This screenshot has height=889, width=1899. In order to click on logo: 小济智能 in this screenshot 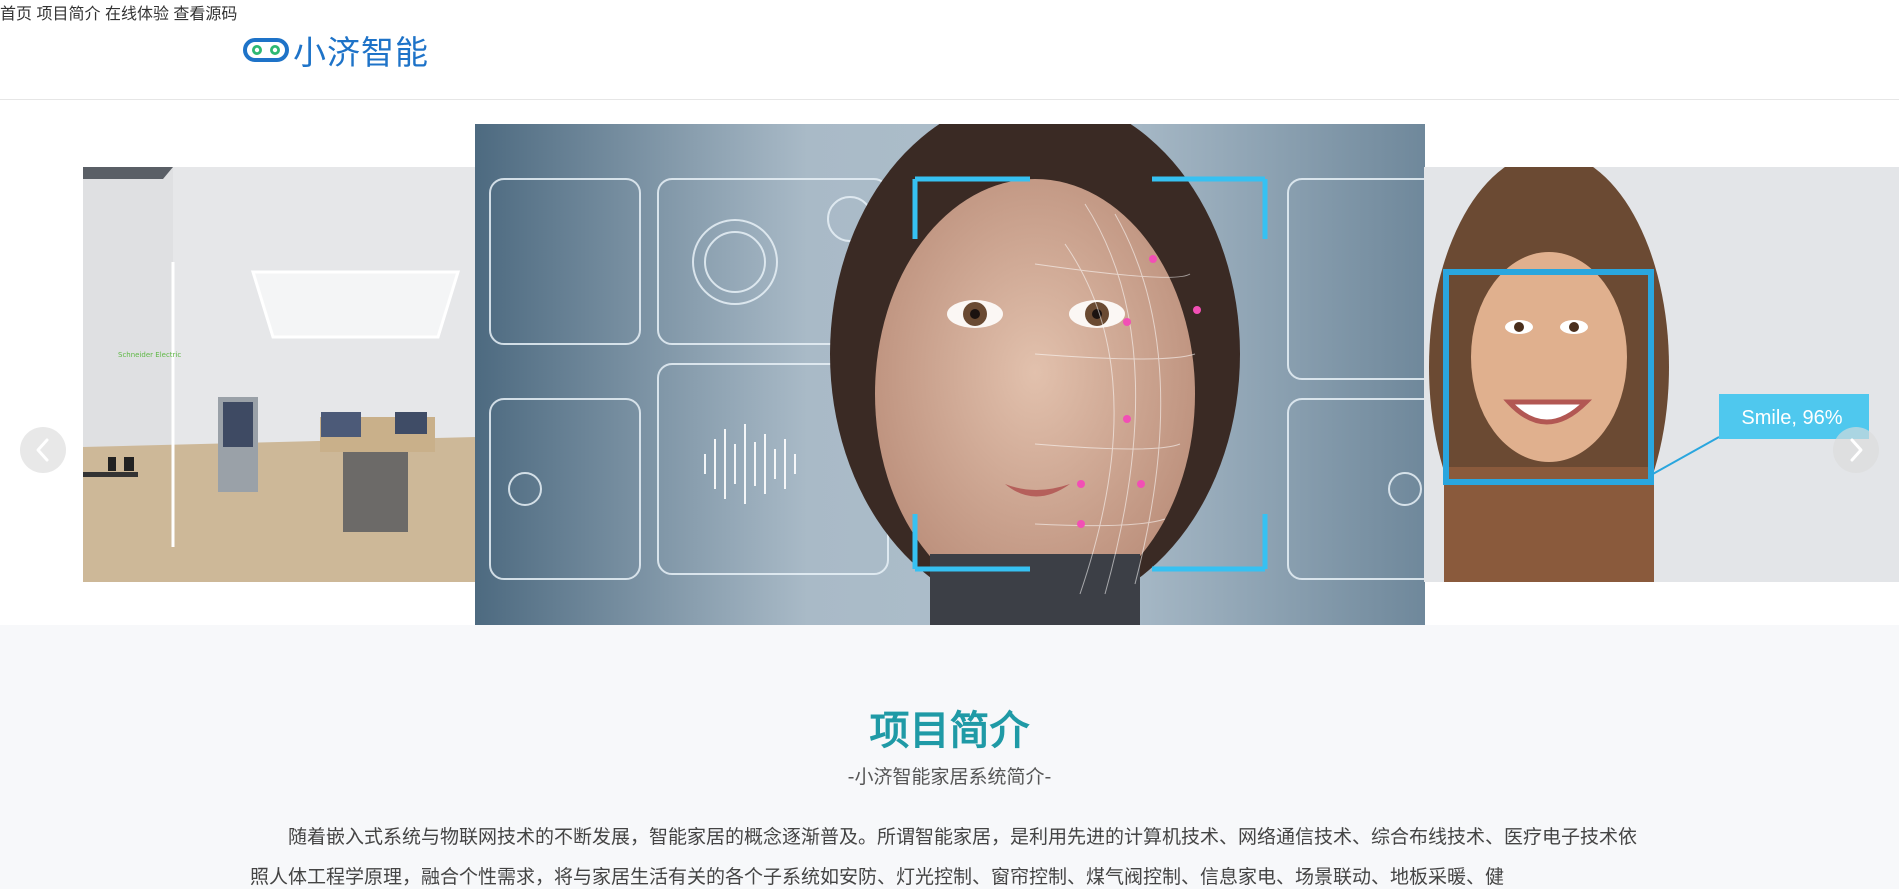, I will do `click(336, 50)`.